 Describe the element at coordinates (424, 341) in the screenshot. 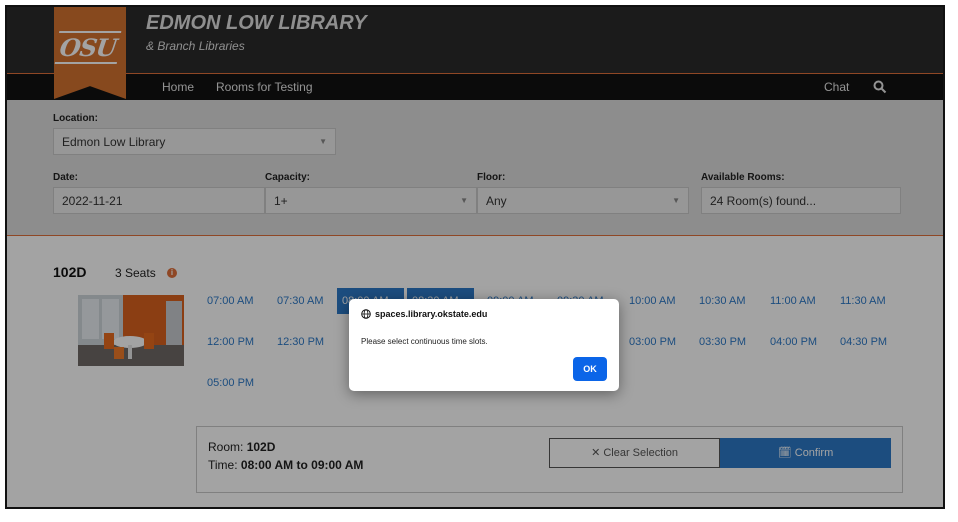

I see `dialog-message: Please select continuous time slots.` at that location.